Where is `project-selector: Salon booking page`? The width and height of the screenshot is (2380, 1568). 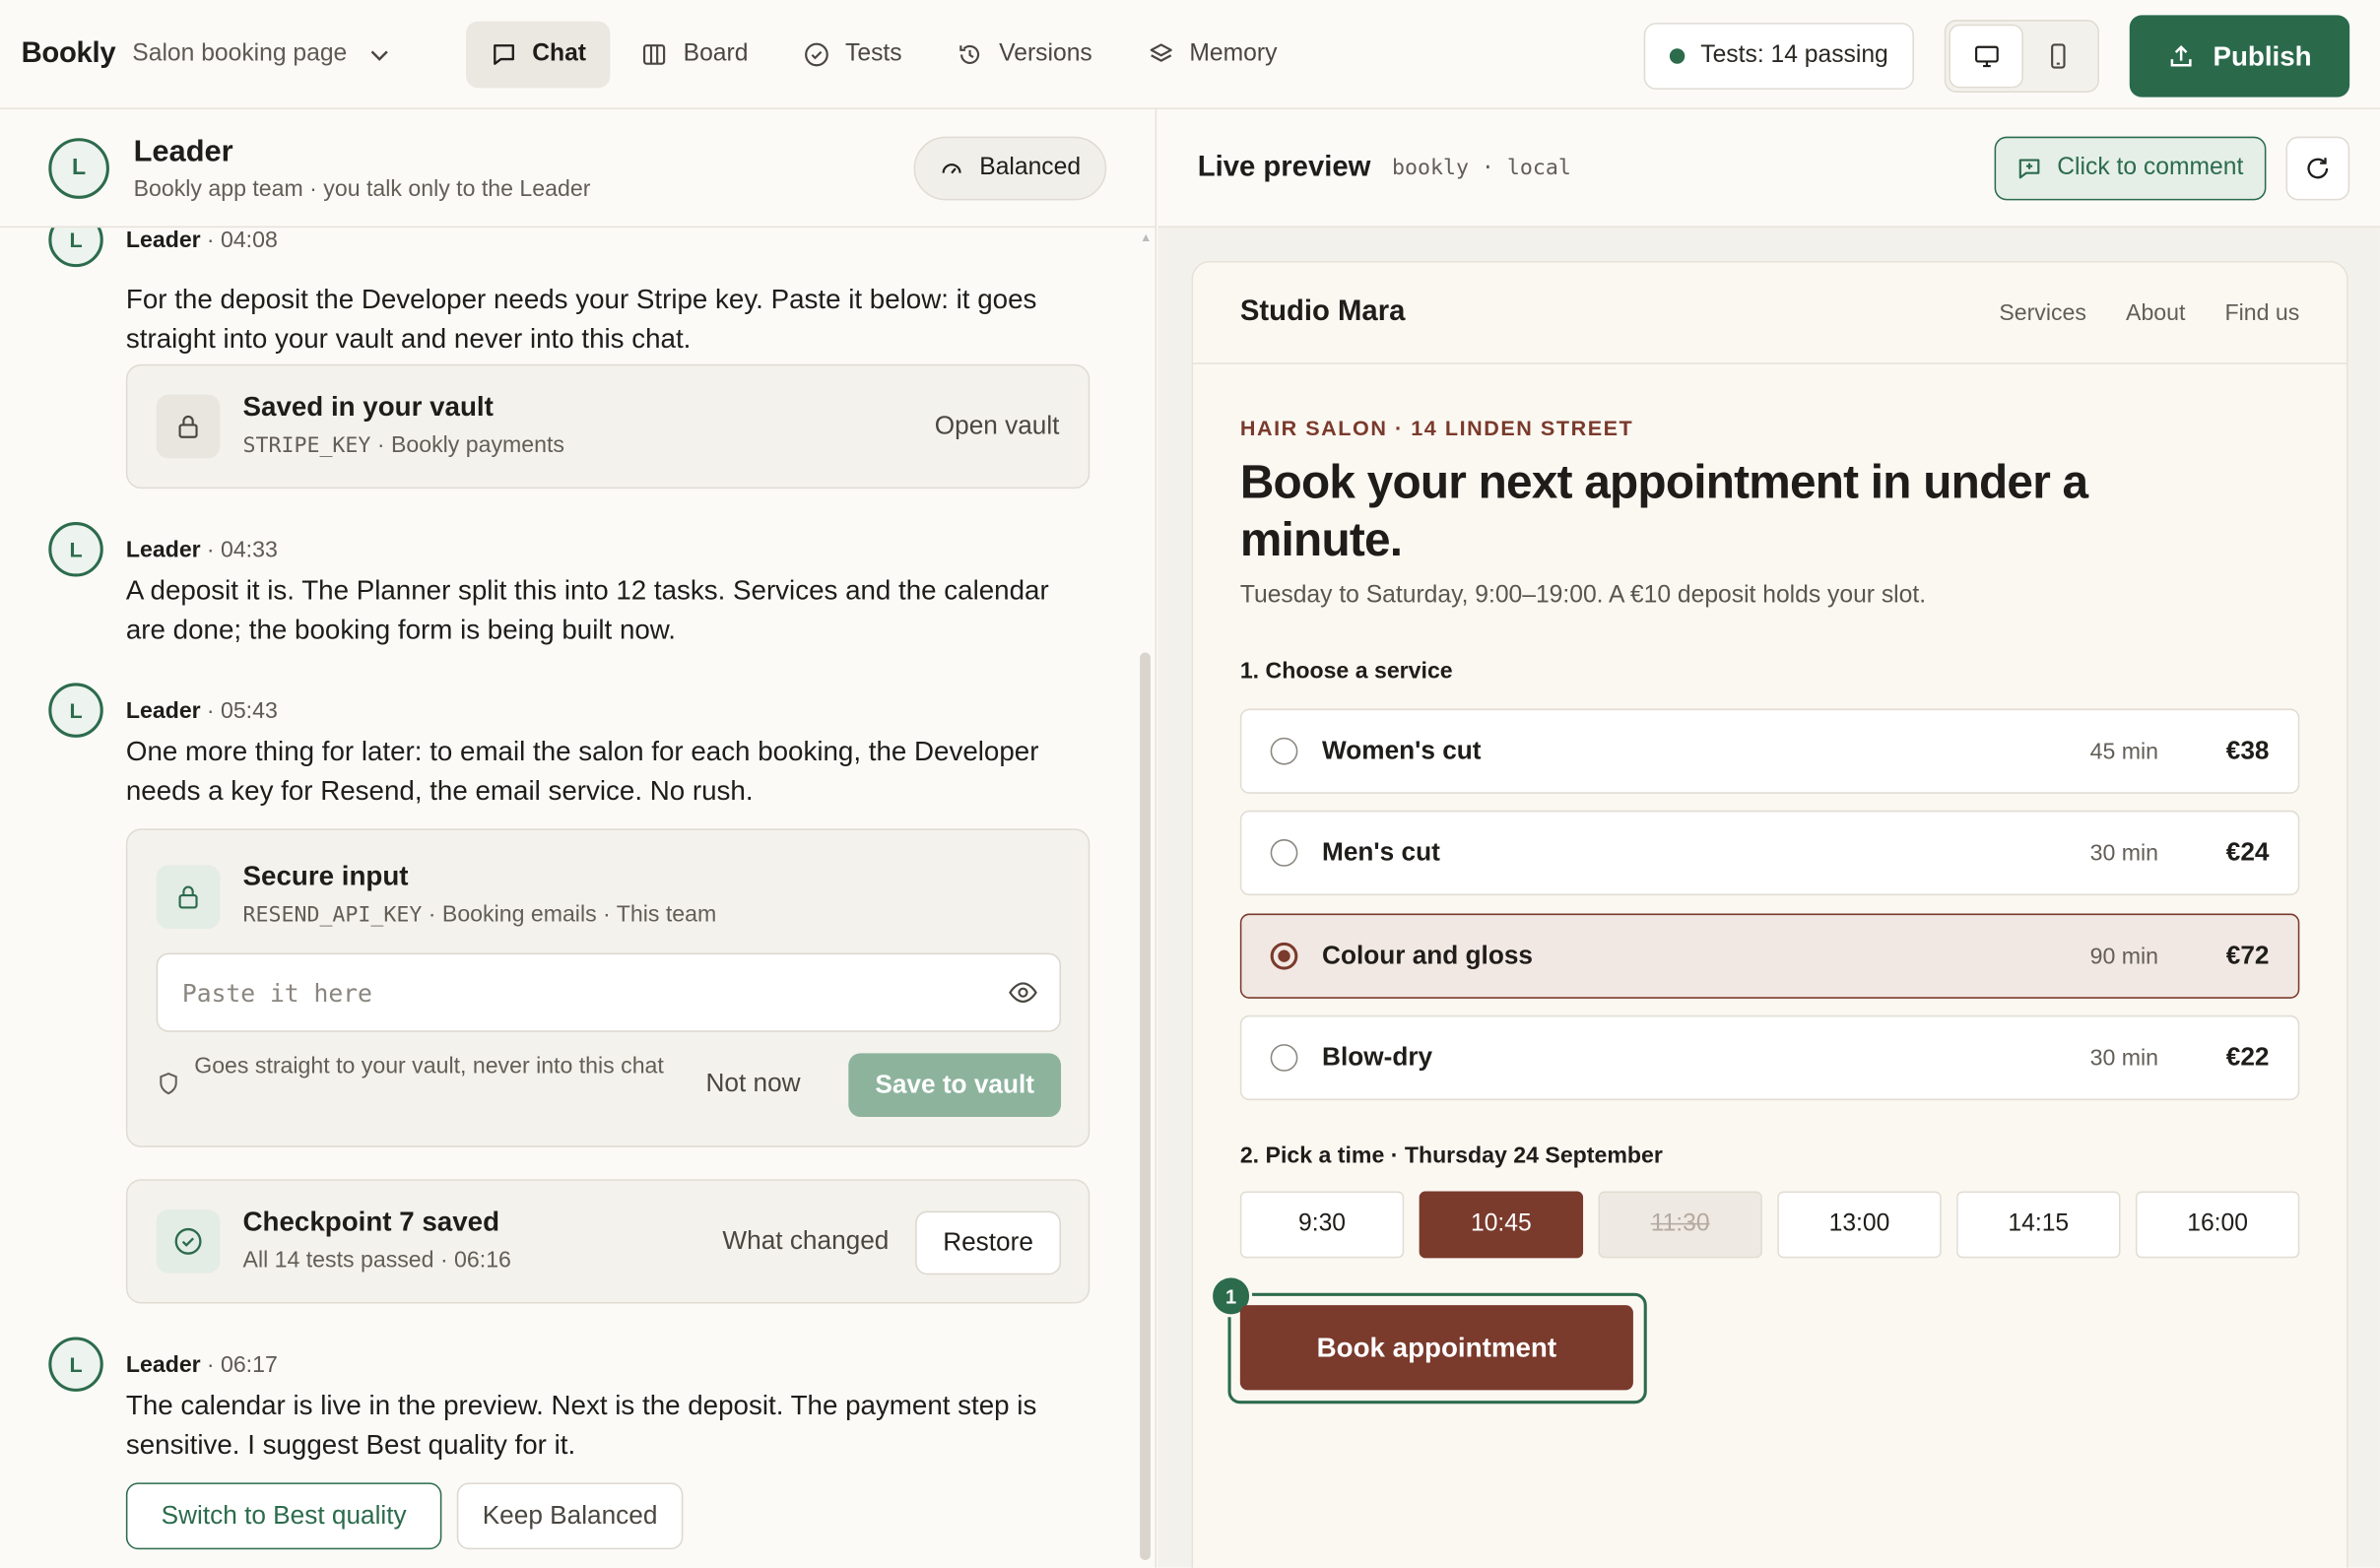
project-selector: Salon booking page is located at coordinates (260, 54).